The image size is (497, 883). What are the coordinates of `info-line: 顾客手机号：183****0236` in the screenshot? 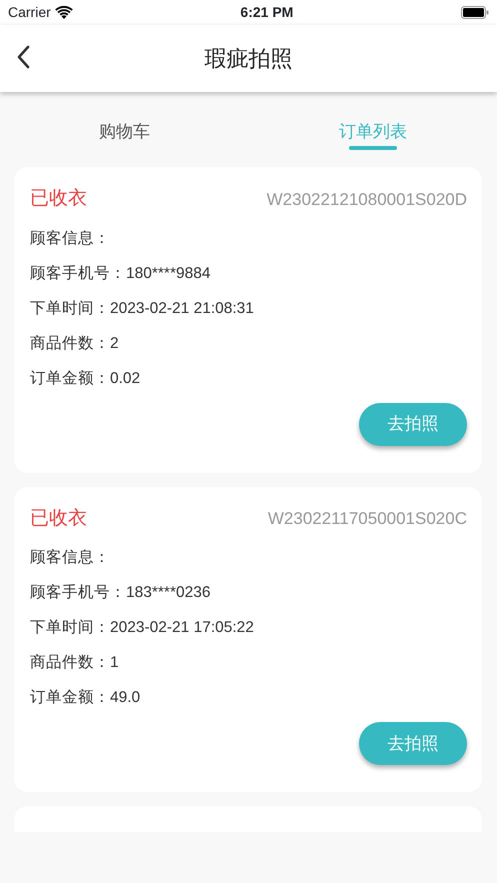 It's located at (120, 592).